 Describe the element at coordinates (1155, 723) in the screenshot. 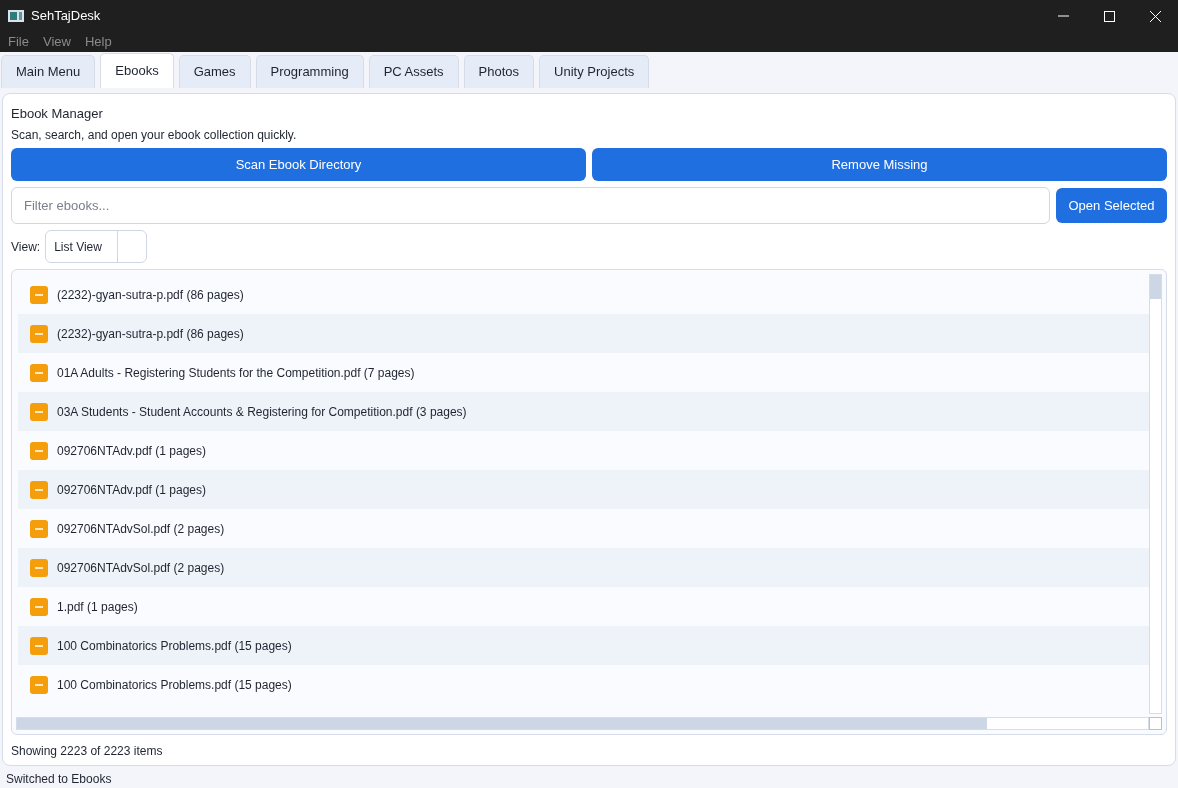

I see `scrollbar-corner` at that location.